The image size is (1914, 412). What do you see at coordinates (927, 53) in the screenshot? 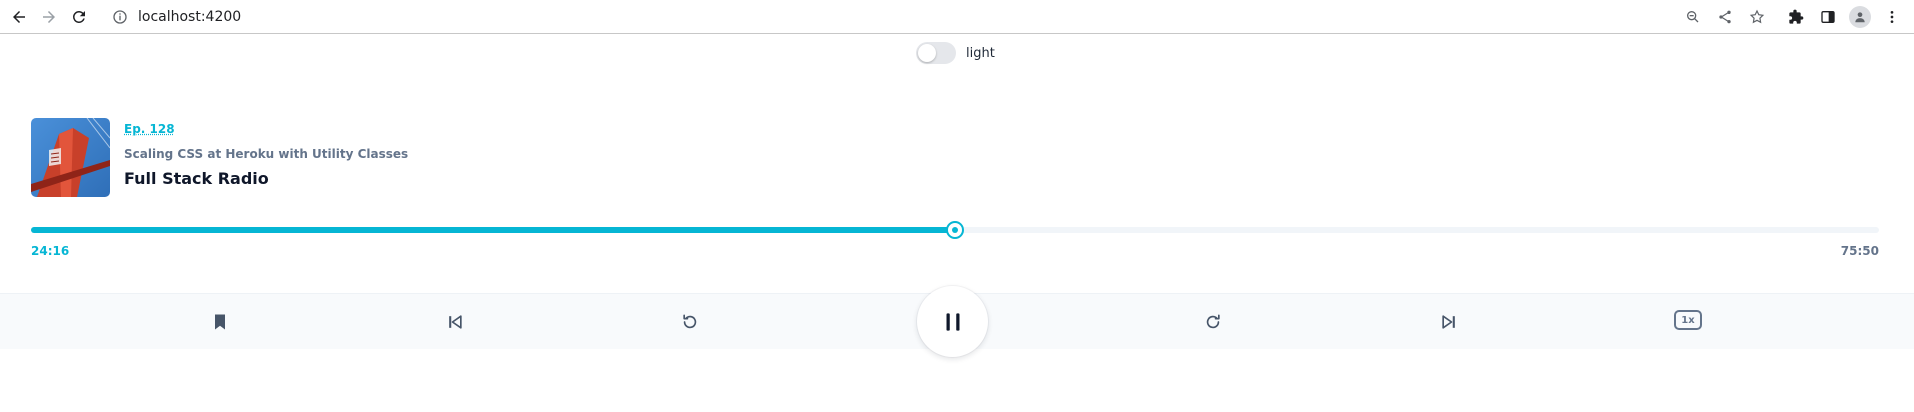
I see `toggle-knob` at bounding box center [927, 53].